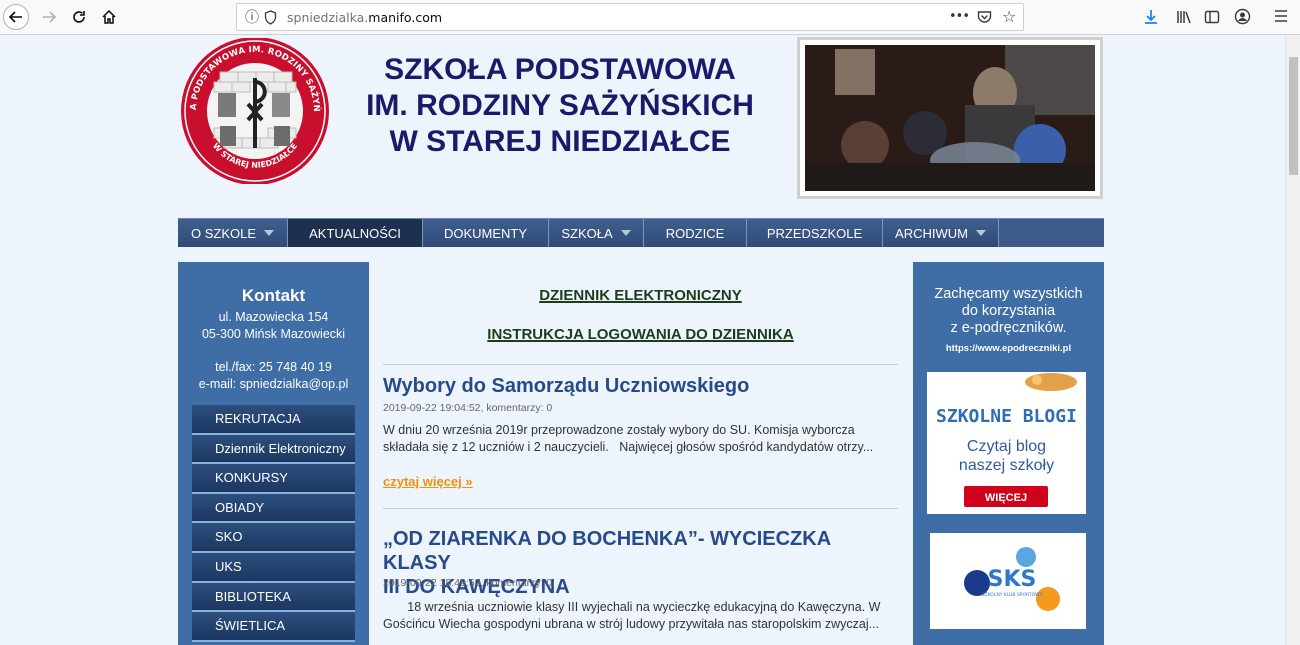 This screenshot has width=1300, height=645. Describe the element at coordinates (273, 567) in the screenshot. I see `side-menu-item-uks: UKS` at that location.